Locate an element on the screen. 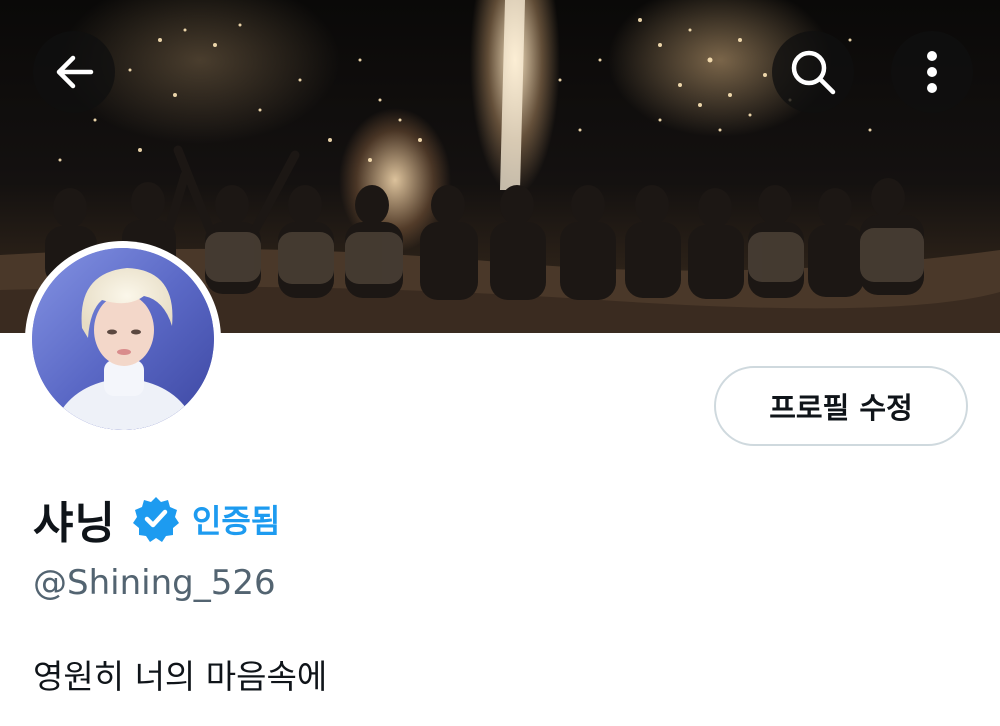 Image resolution: width=1000 pixels, height=726 pixels. search-icon is located at coordinates (813, 72).